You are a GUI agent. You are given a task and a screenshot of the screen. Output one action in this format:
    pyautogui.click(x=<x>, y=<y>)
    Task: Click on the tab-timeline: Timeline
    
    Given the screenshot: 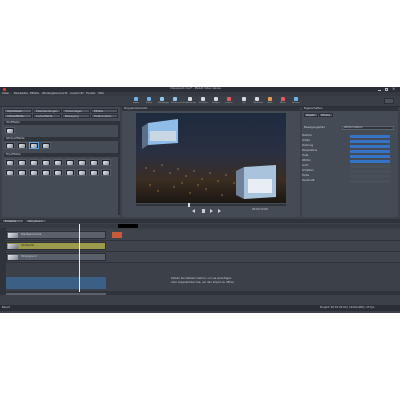 What is the action you would take?
    pyautogui.click(x=13, y=221)
    